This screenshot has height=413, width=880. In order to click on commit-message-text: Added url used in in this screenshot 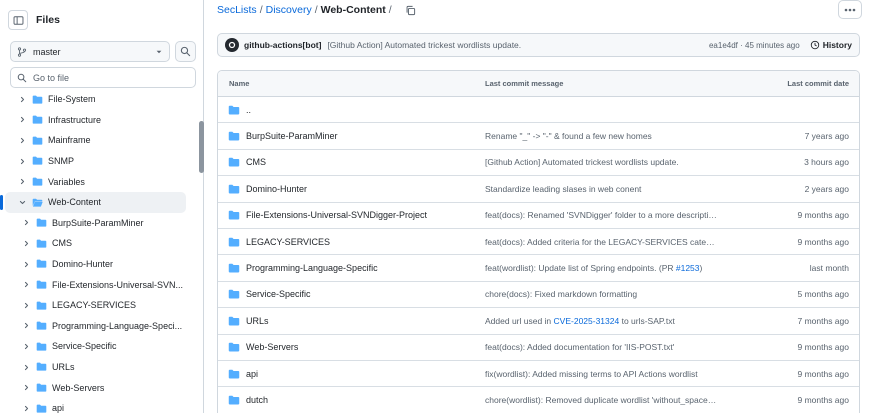, I will do `click(519, 321)`.